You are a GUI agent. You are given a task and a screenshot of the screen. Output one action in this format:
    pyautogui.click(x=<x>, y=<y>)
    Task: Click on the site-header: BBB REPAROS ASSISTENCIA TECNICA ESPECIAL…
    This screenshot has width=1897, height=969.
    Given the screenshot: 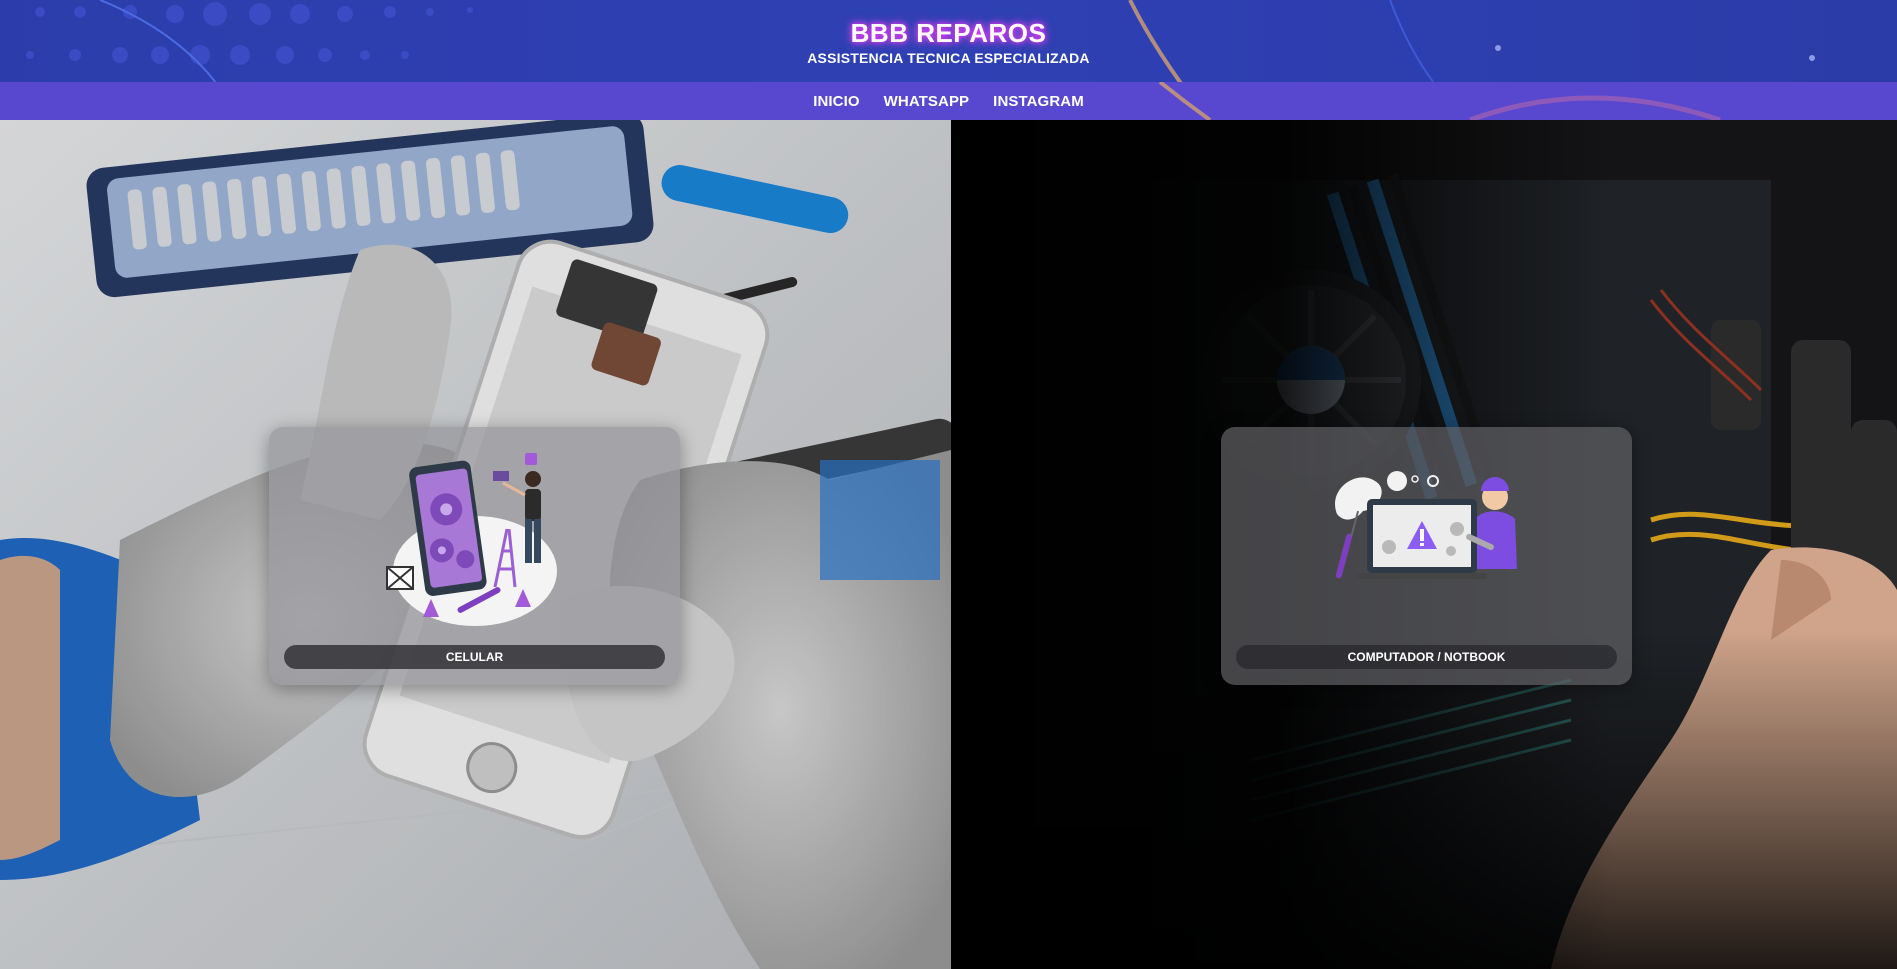 What is the action you would take?
    pyautogui.click(x=948, y=41)
    